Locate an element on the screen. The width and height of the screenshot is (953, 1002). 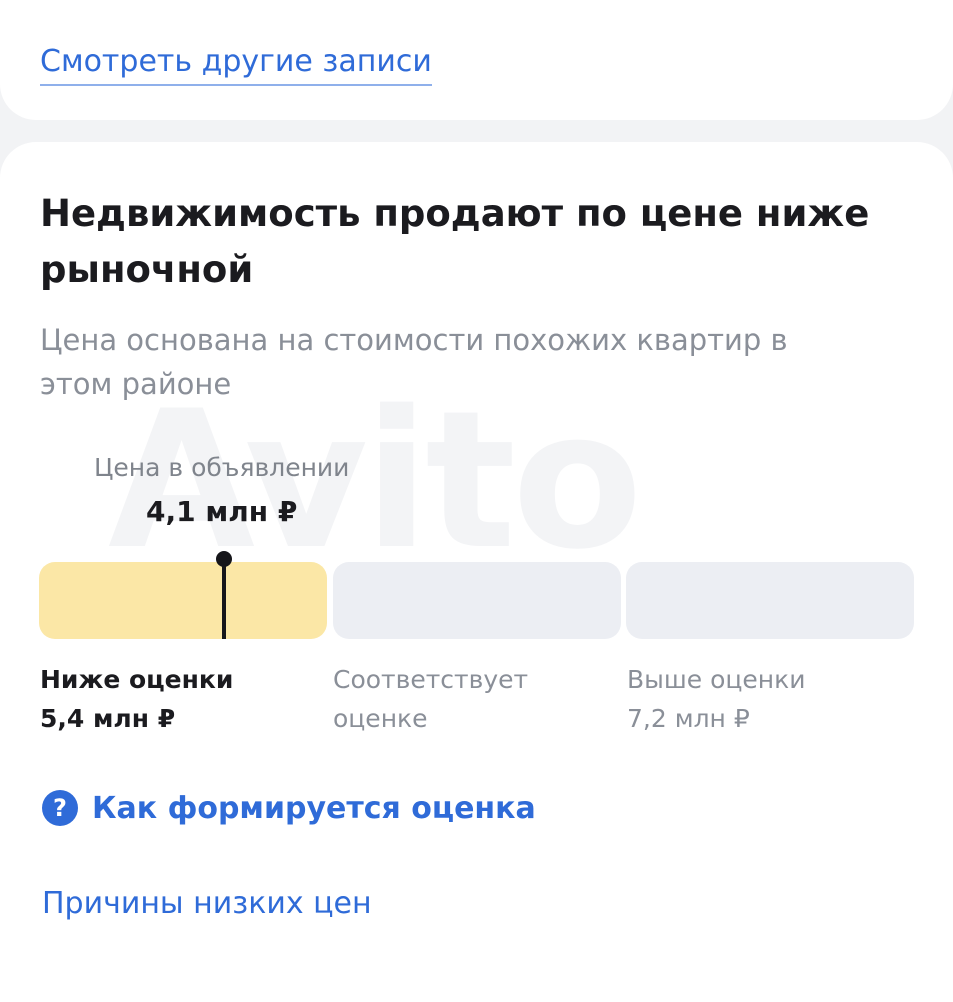
listing-price-value: 4,1 млн ₽ is located at coordinates (222, 511).